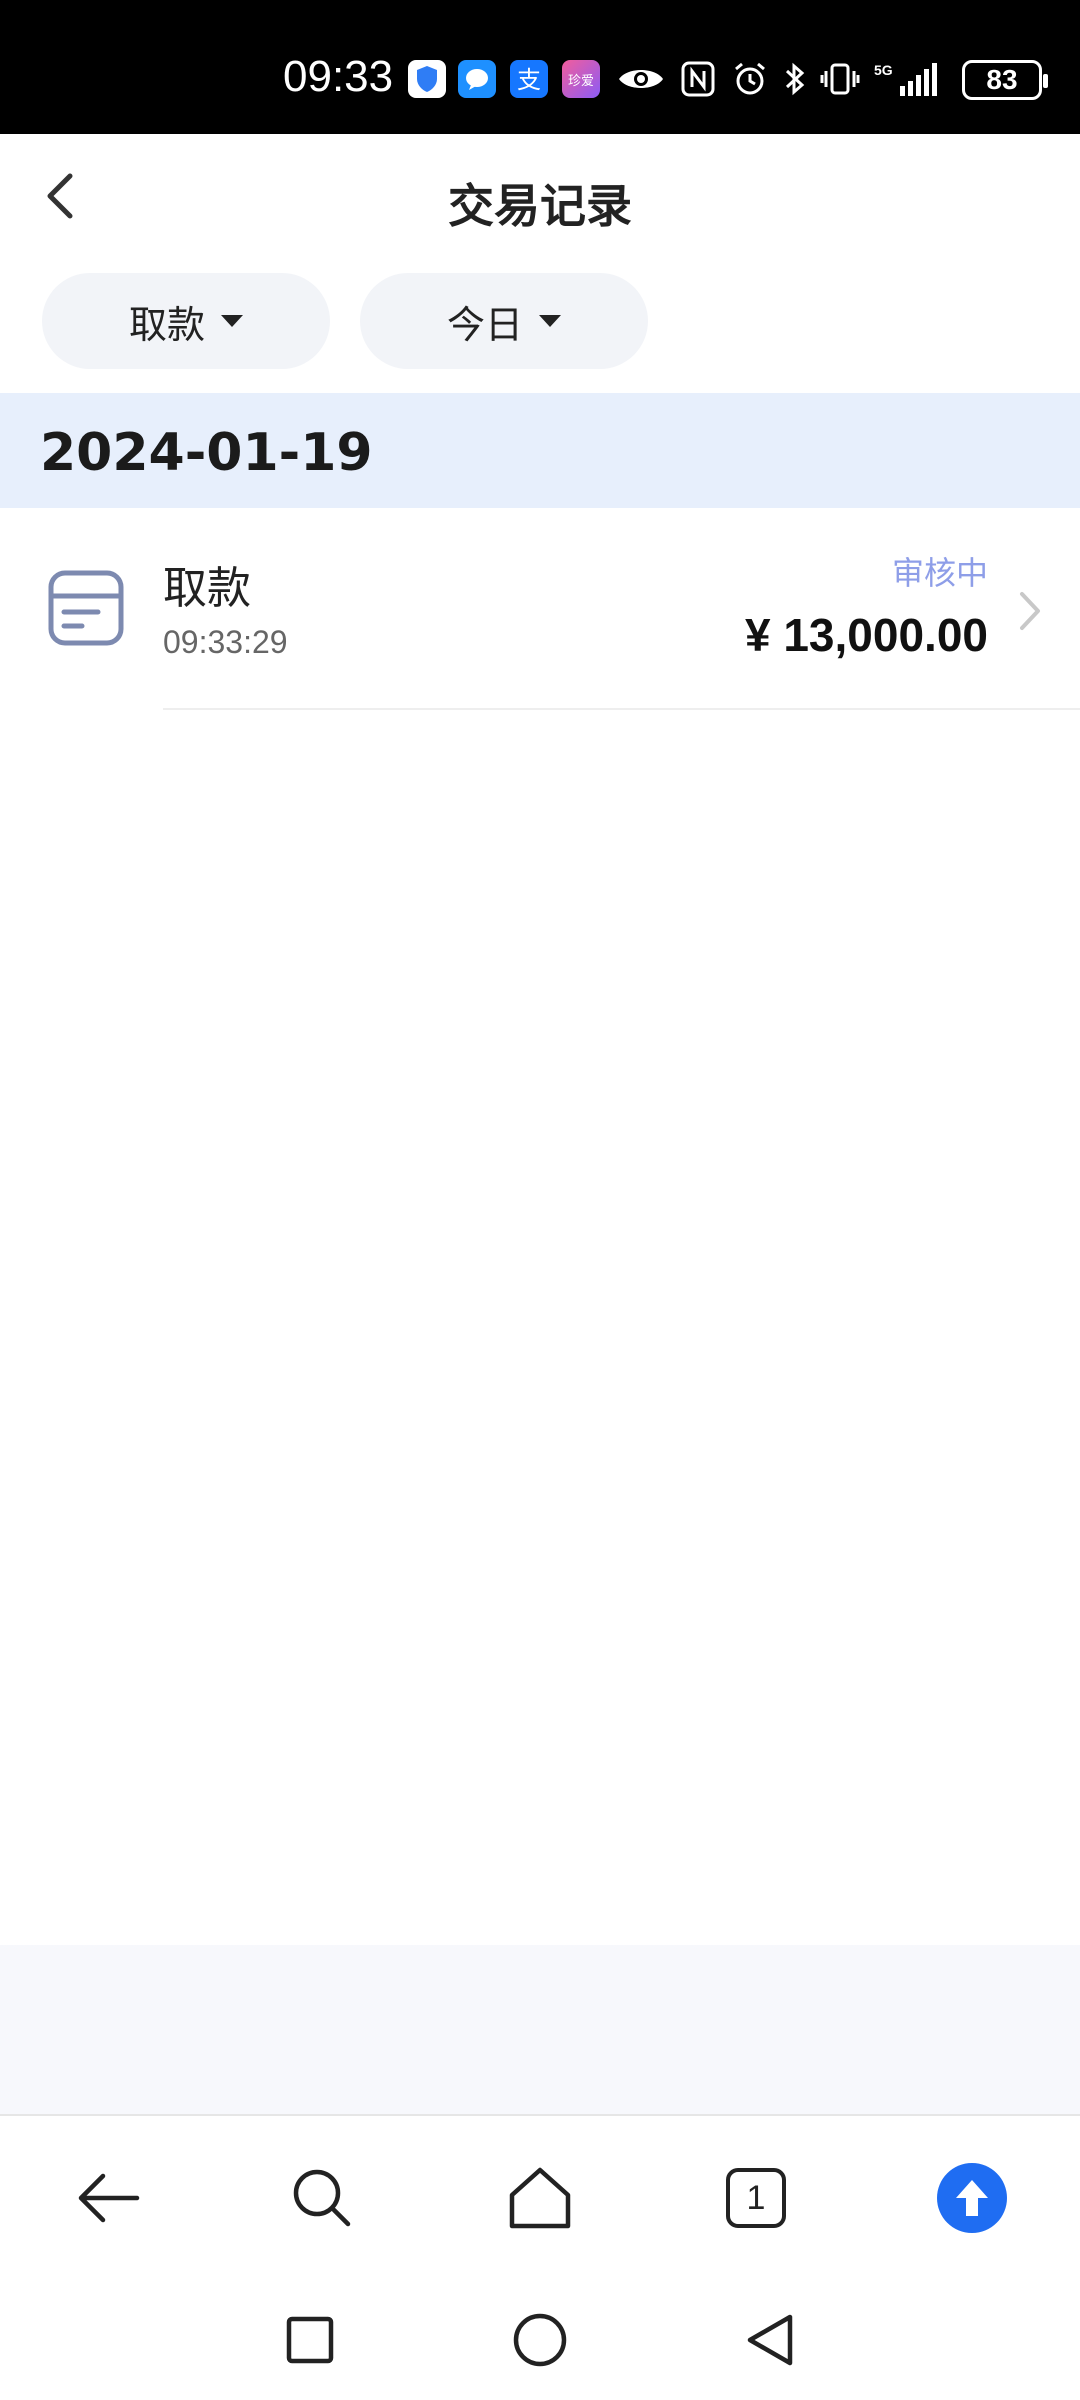  I want to click on arrow-up-icon, so click(972, 2198).